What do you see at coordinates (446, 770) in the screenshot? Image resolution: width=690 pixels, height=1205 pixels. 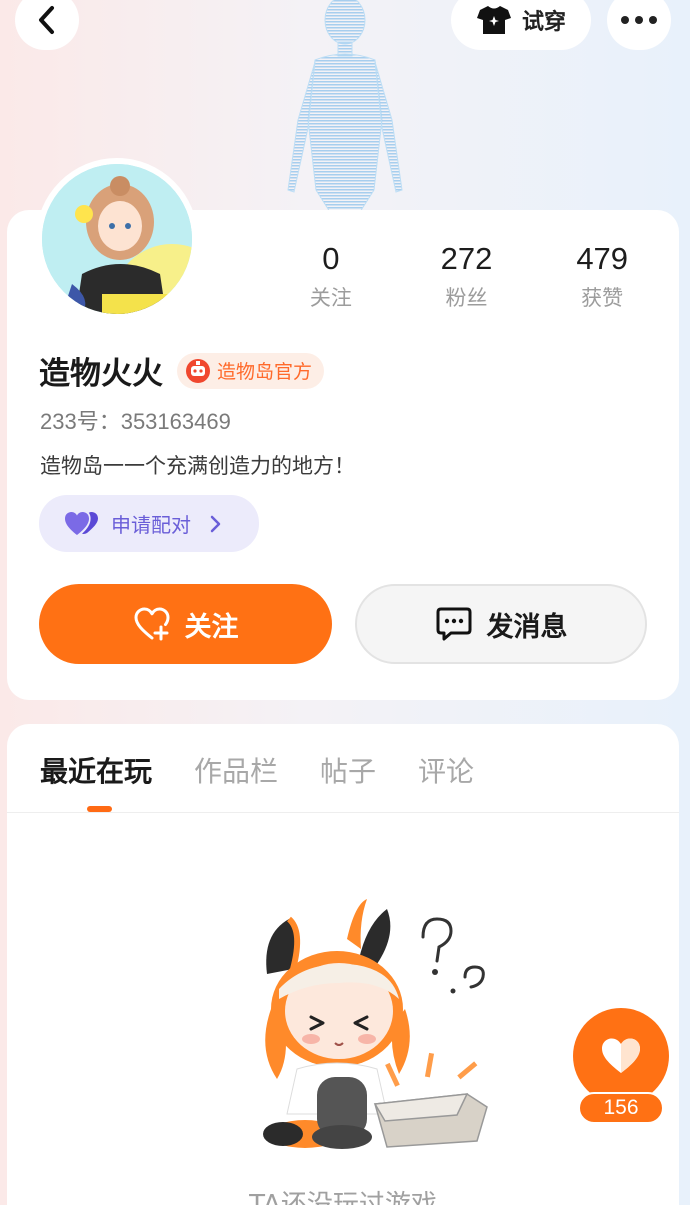 I see `tab-comments: 评论` at bounding box center [446, 770].